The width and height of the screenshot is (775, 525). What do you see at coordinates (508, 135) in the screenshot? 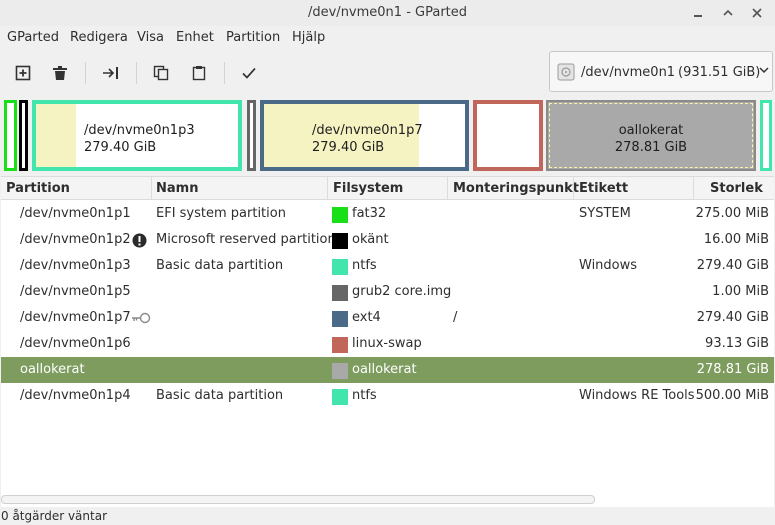
I see `diskmap-p6` at bounding box center [508, 135].